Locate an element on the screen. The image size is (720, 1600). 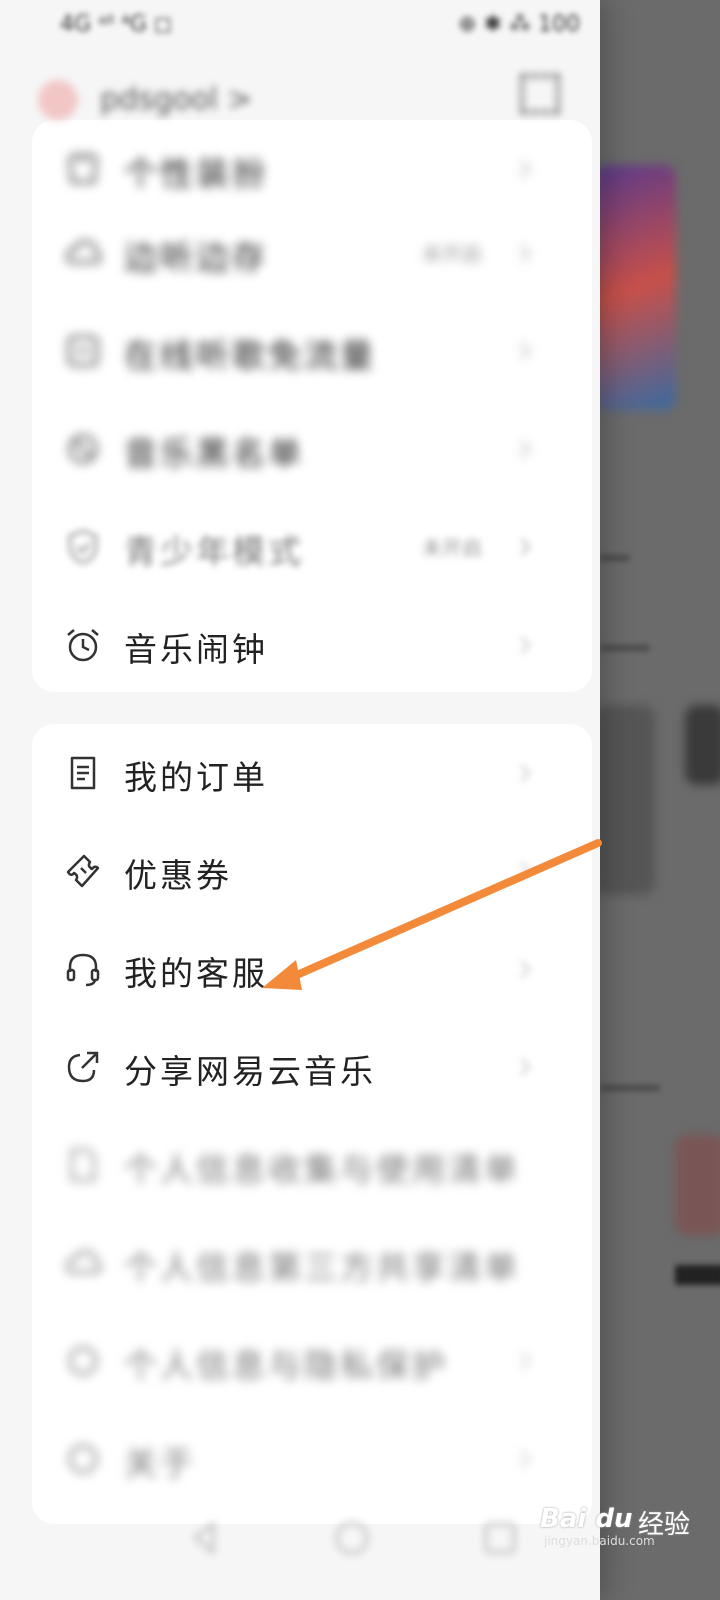
menu-item-third-party-list: 个人信息第三方共享清单 is located at coordinates (312, 1263).